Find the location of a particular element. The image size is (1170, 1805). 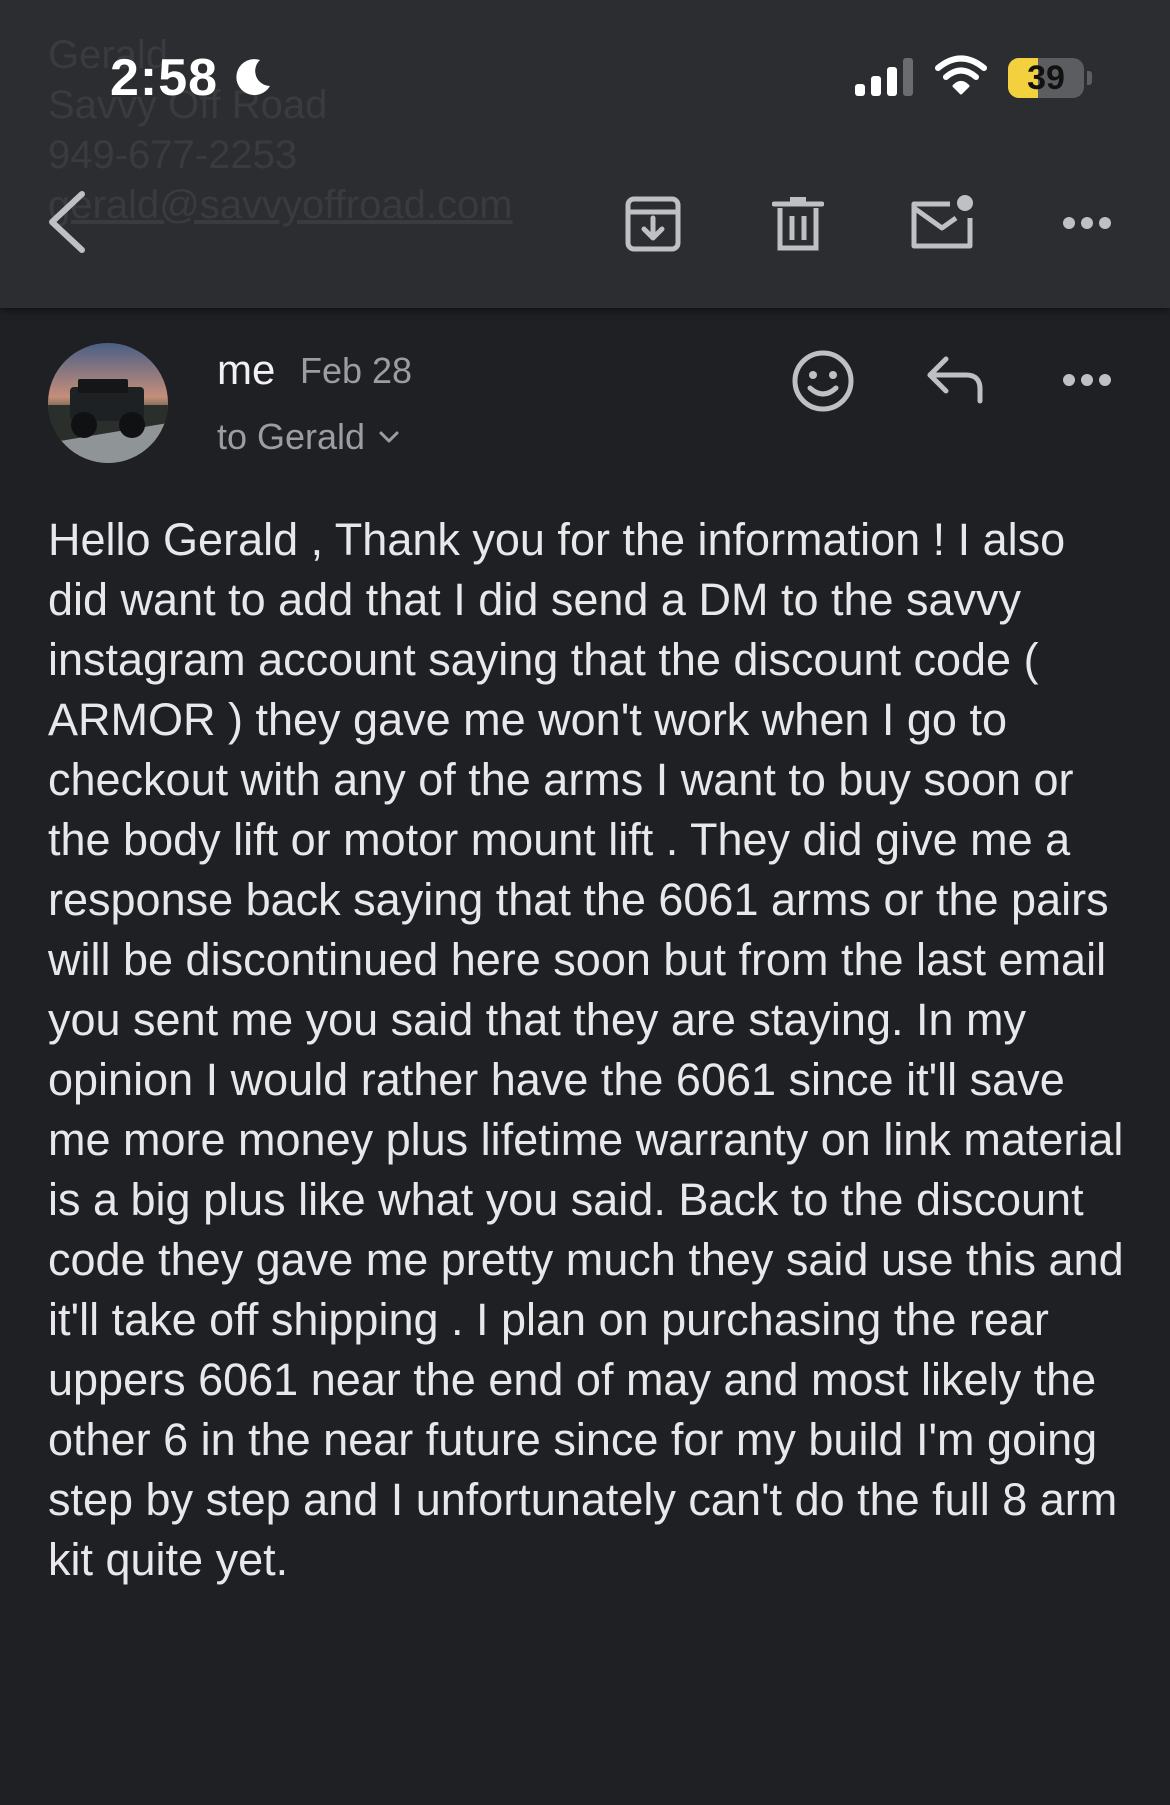

battery-percent: 39 is located at coordinates (1046, 77).